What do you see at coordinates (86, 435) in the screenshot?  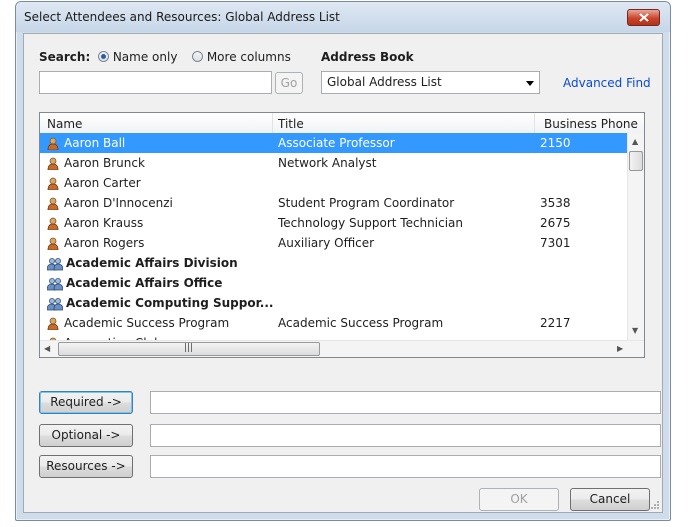 I see `optional-button: Optional ->` at bounding box center [86, 435].